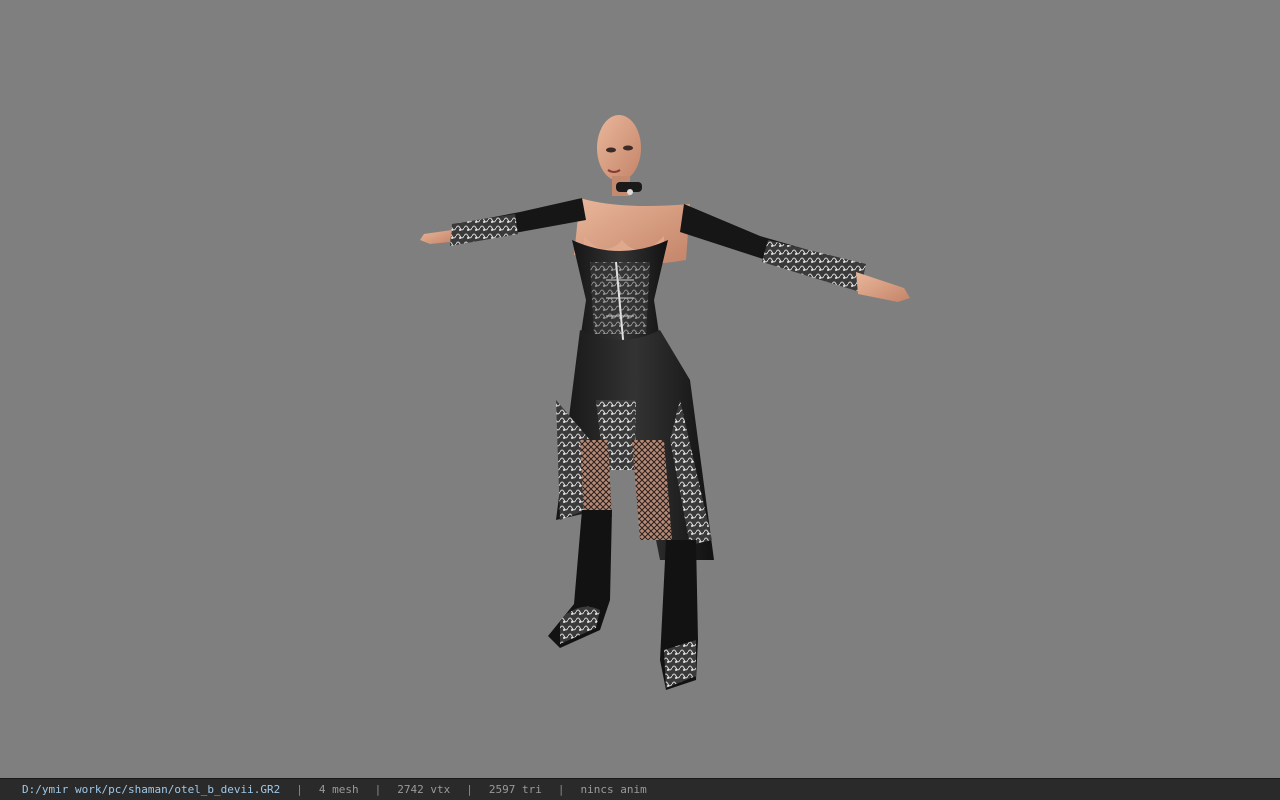 The image size is (1280, 800). What do you see at coordinates (613, 789) in the screenshot?
I see `anim-status: nincs anim` at bounding box center [613, 789].